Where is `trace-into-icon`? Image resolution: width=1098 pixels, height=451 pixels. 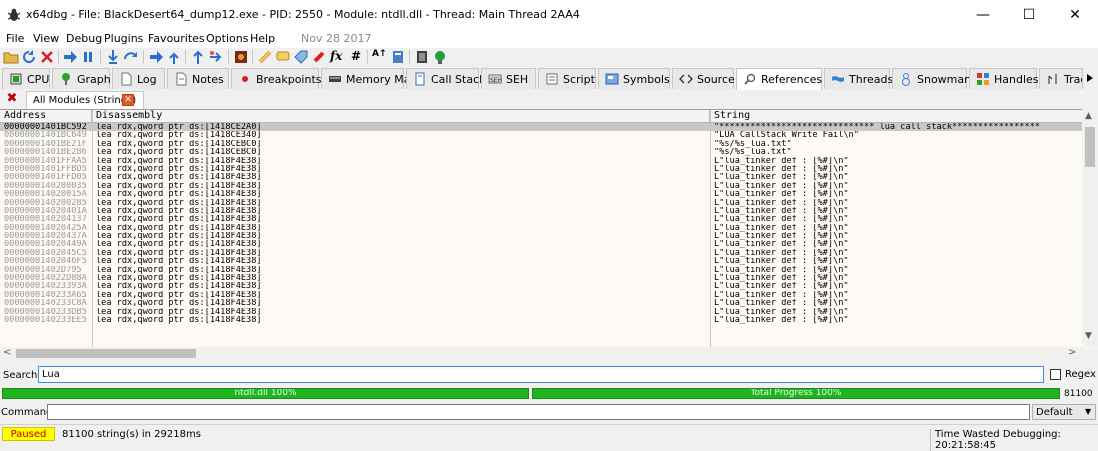
trace-into-icon is located at coordinates (156, 57).